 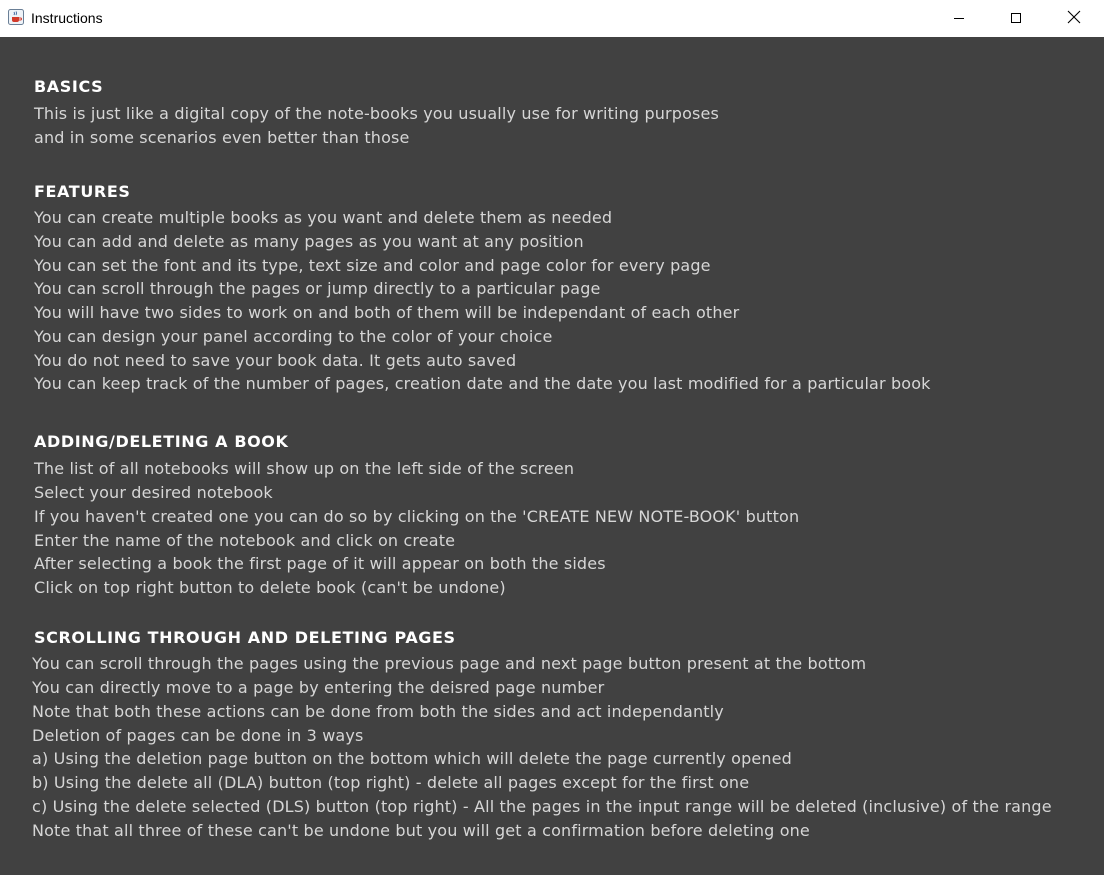 I want to click on window-title: Instructions, so click(x=67, y=18).